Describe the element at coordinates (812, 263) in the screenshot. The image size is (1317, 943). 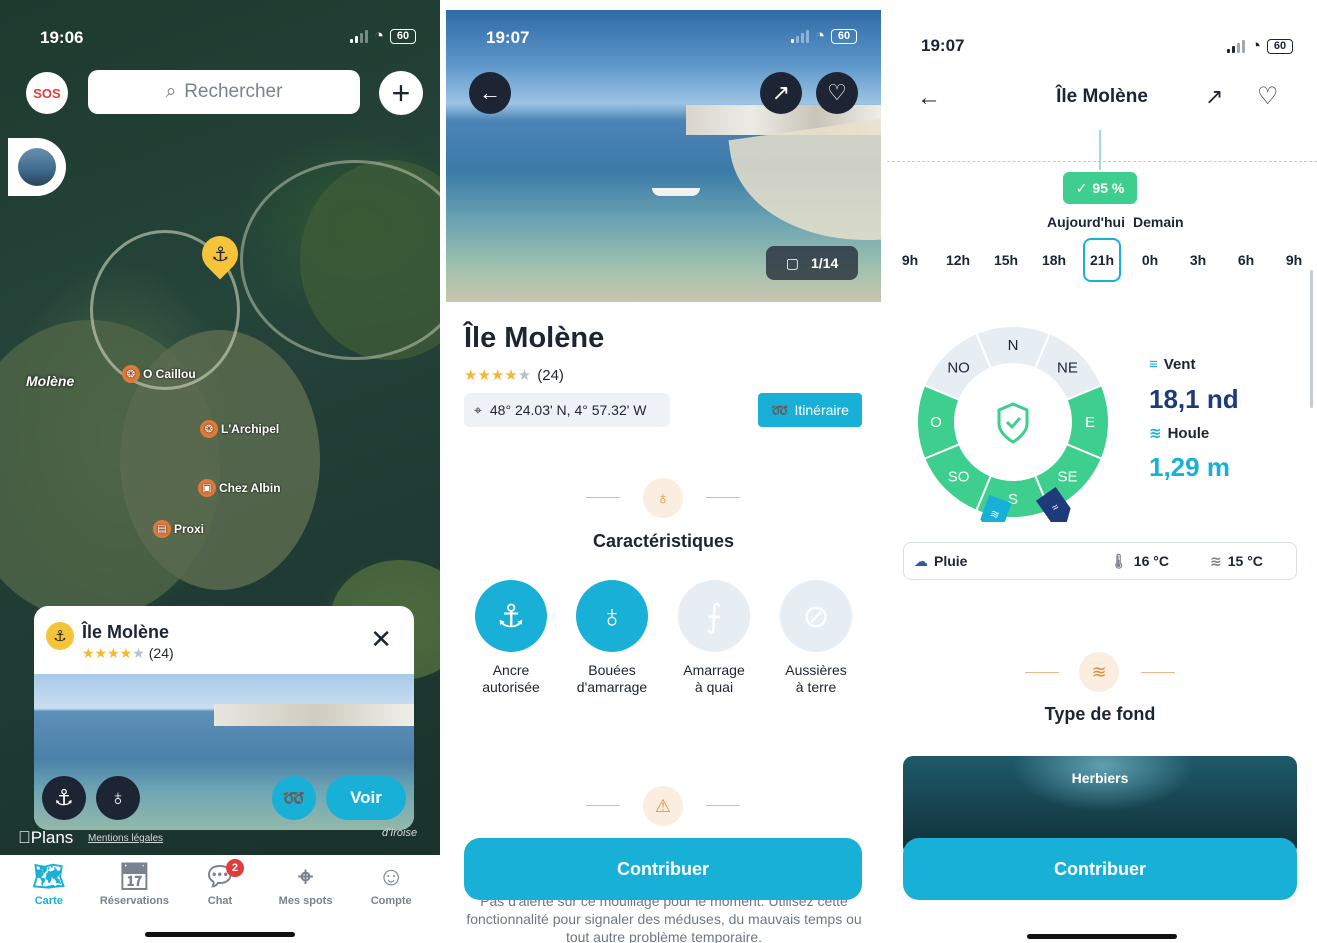
I see `photo-counter: ▢ 1/14` at that location.